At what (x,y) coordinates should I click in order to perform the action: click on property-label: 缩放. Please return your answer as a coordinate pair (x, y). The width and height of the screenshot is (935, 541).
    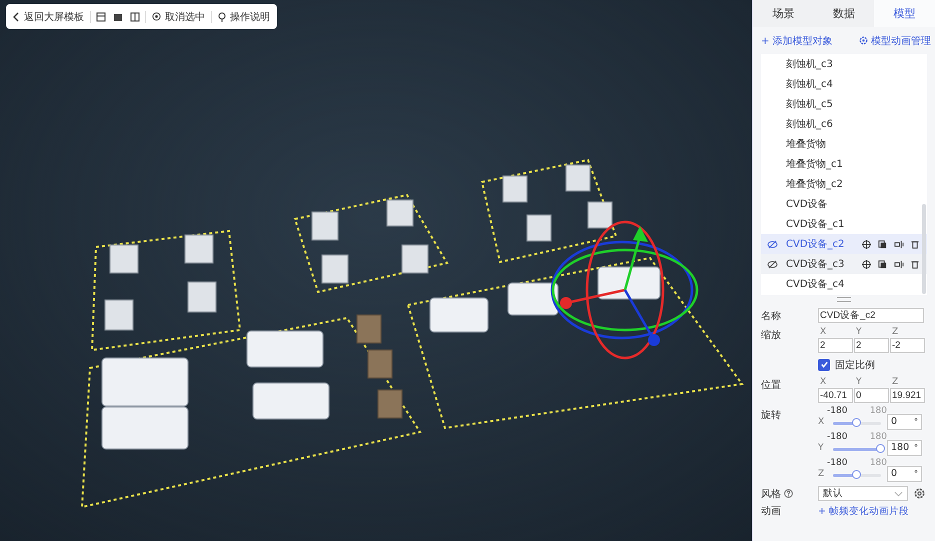
    Looking at the image, I should click on (771, 335).